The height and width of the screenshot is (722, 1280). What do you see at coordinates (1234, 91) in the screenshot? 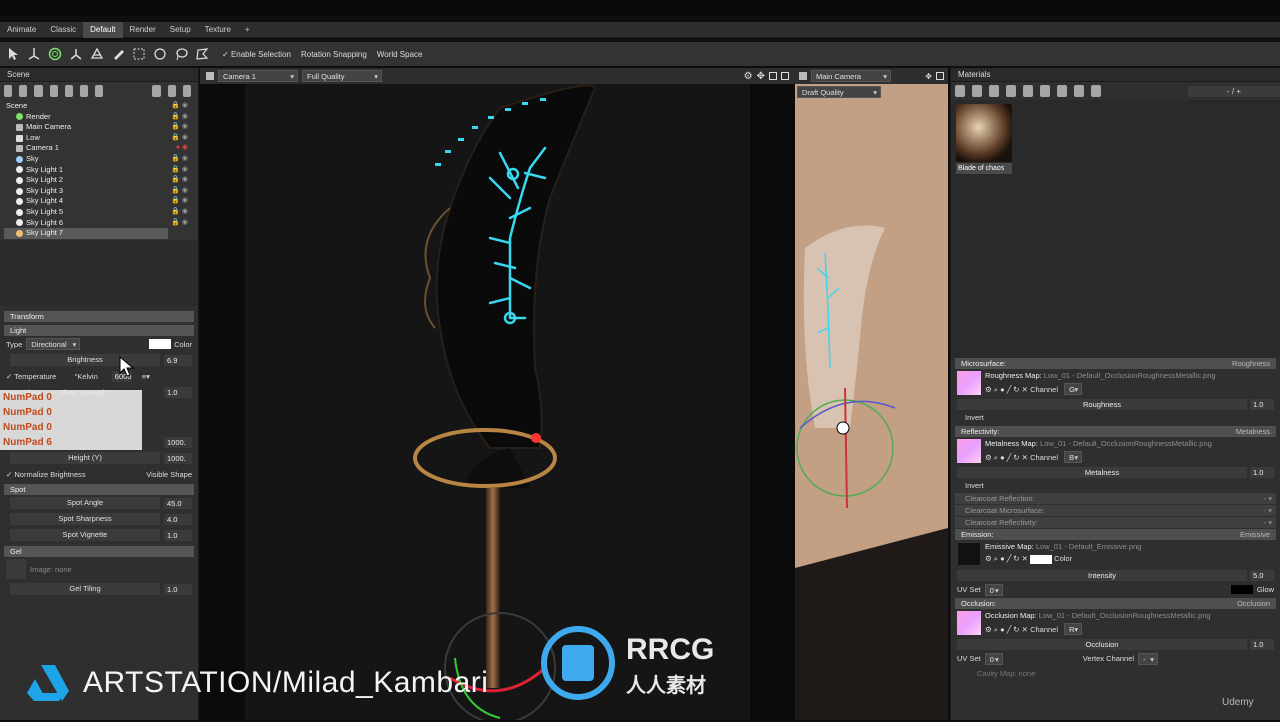
I see `material-counter: - / +` at bounding box center [1234, 91].